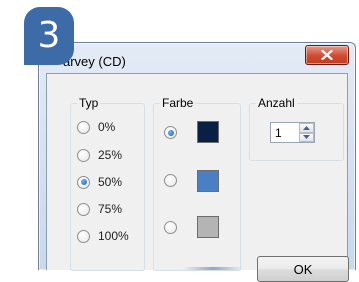  What do you see at coordinates (278, 133) in the screenshot?
I see `anzahl-value: 1` at bounding box center [278, 133].